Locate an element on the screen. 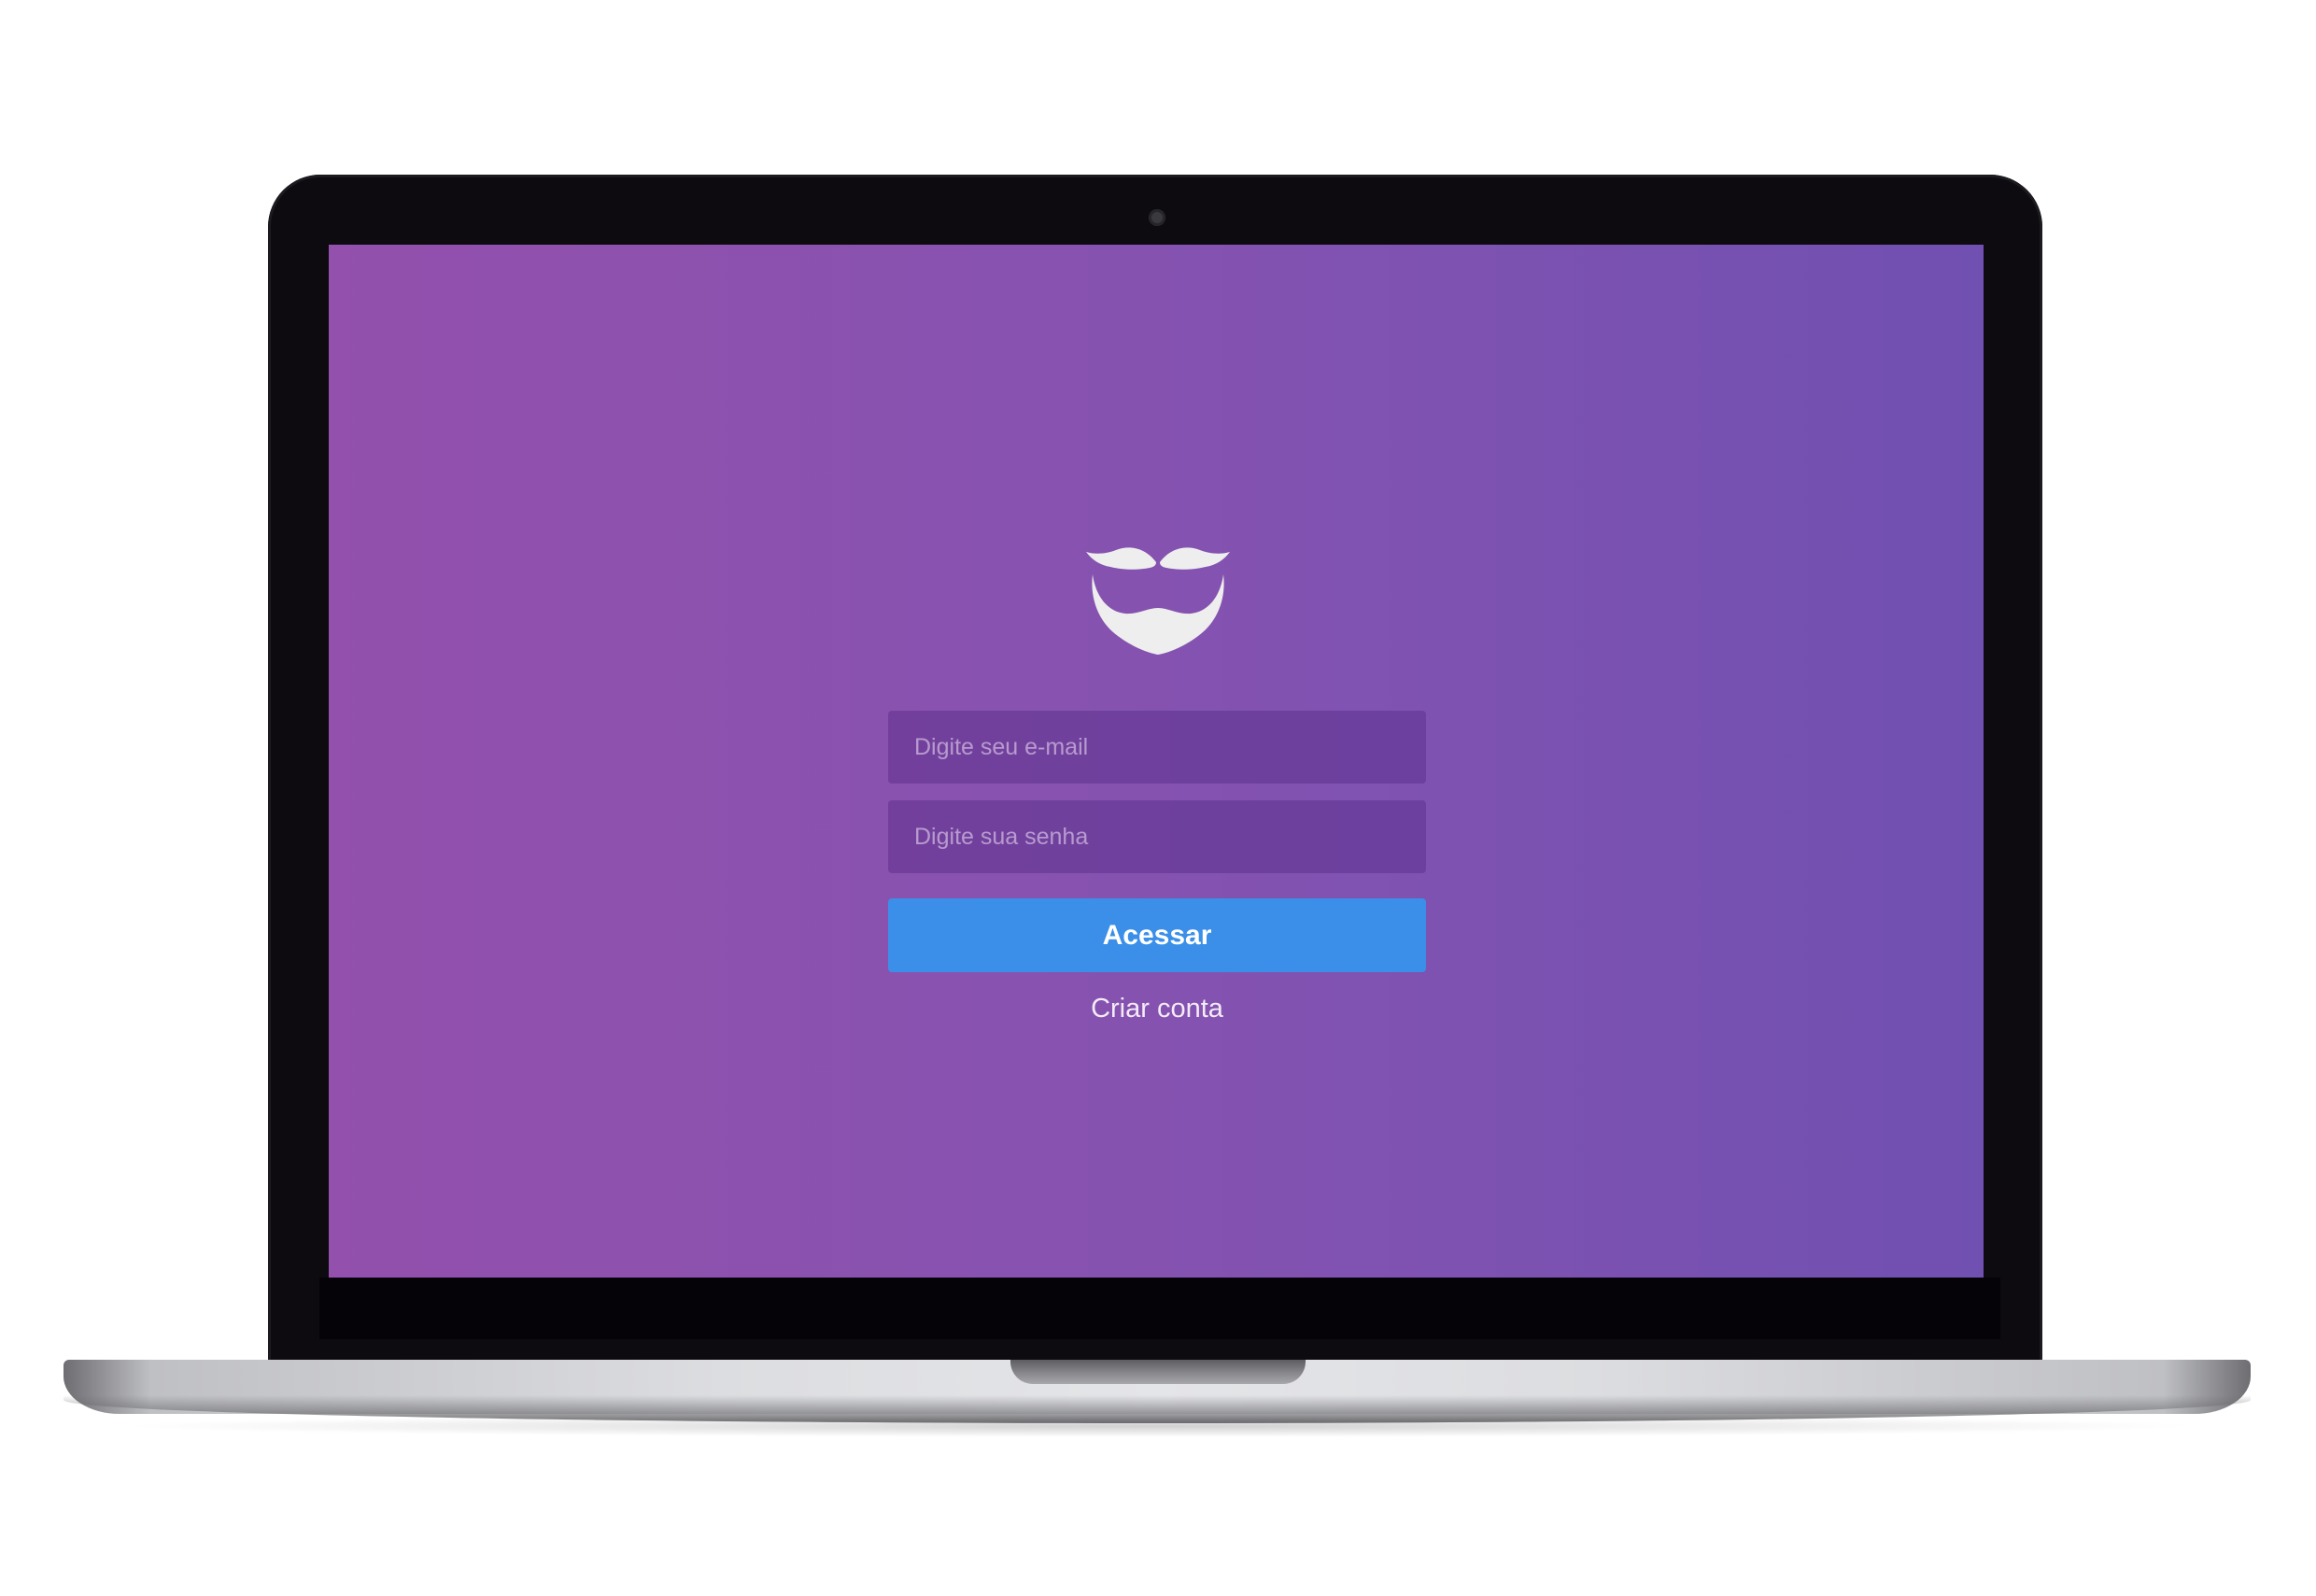  laptop-chin is located at coordinates (1159, 1308).